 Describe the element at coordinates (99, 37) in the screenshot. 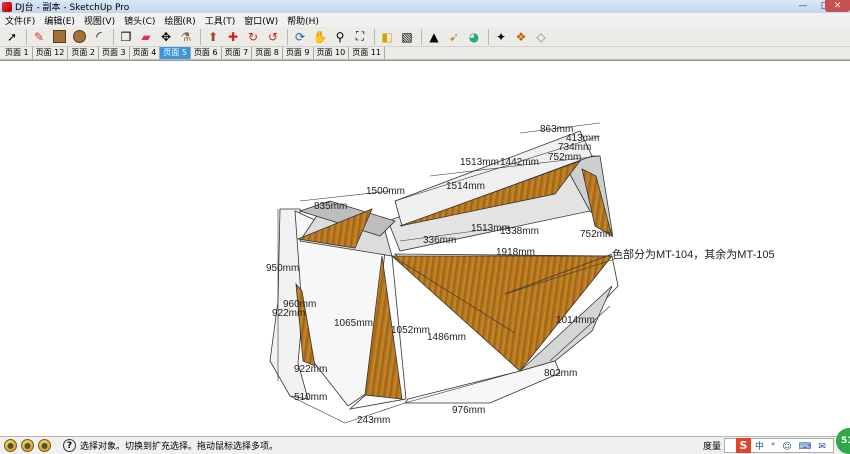

I see `arc-icon: ◜` at that location.